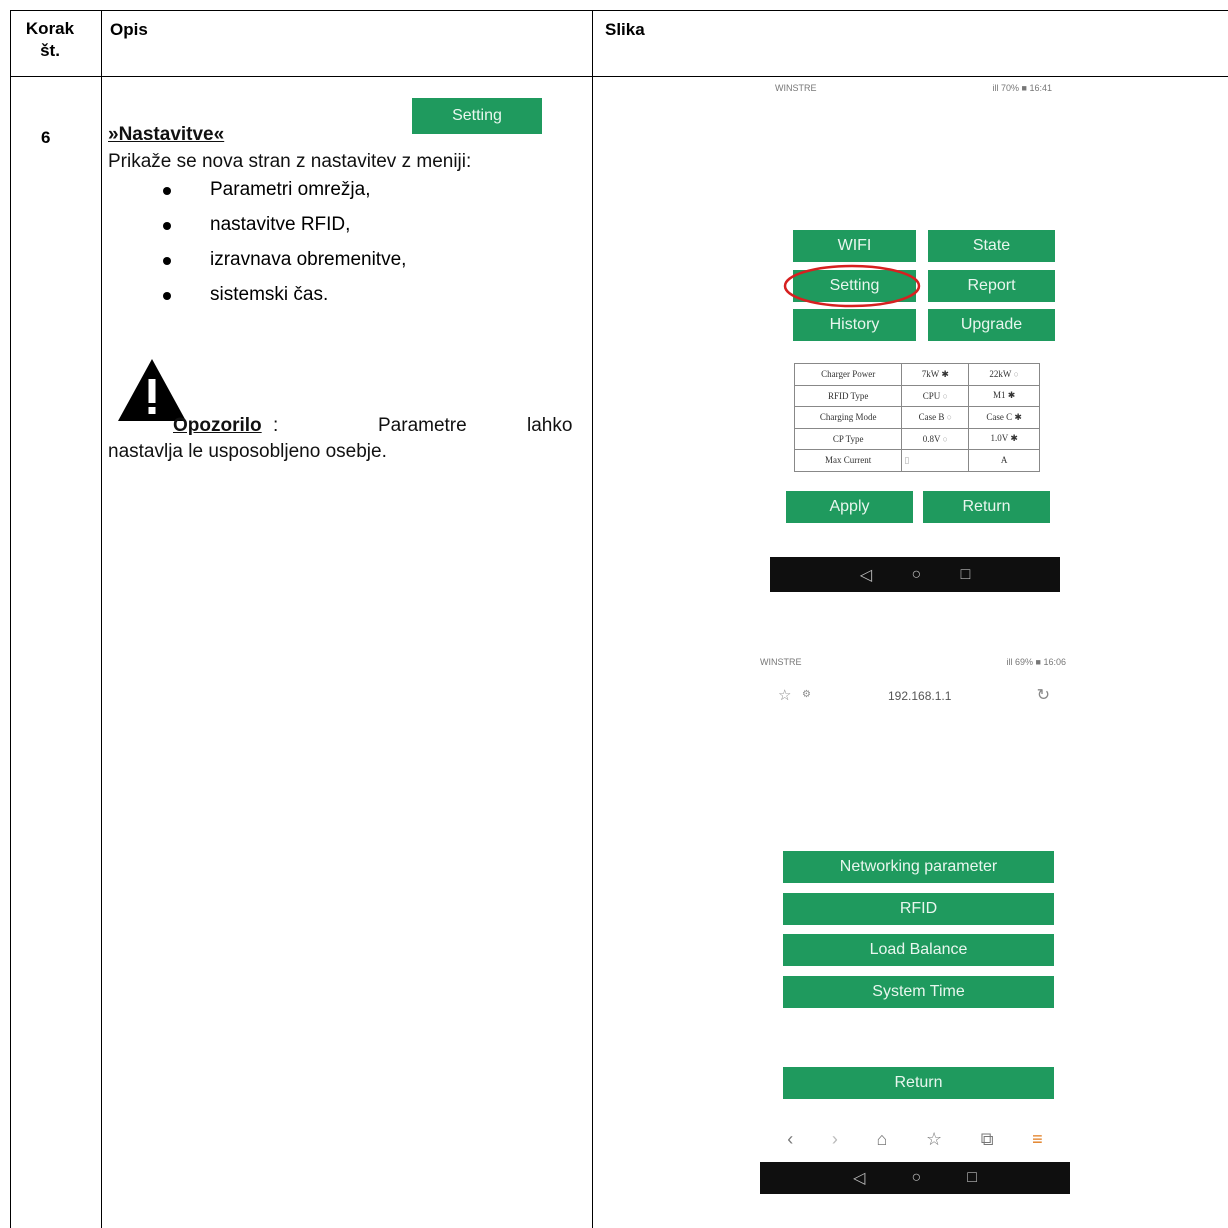 Image resolution: width=1228 pixels, height=1228 pixels. I want to click on table-row: RFID Type CPU ○ M1 ✱, so click(916, 395).